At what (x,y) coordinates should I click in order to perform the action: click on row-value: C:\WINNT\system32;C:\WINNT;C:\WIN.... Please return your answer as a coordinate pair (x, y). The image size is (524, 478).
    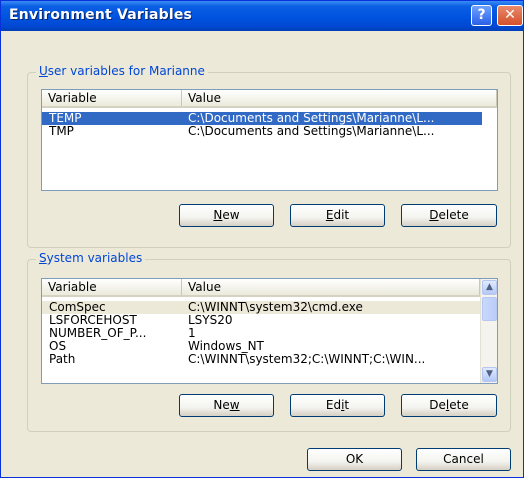
    Looking at the image, I should click on (307, 359).